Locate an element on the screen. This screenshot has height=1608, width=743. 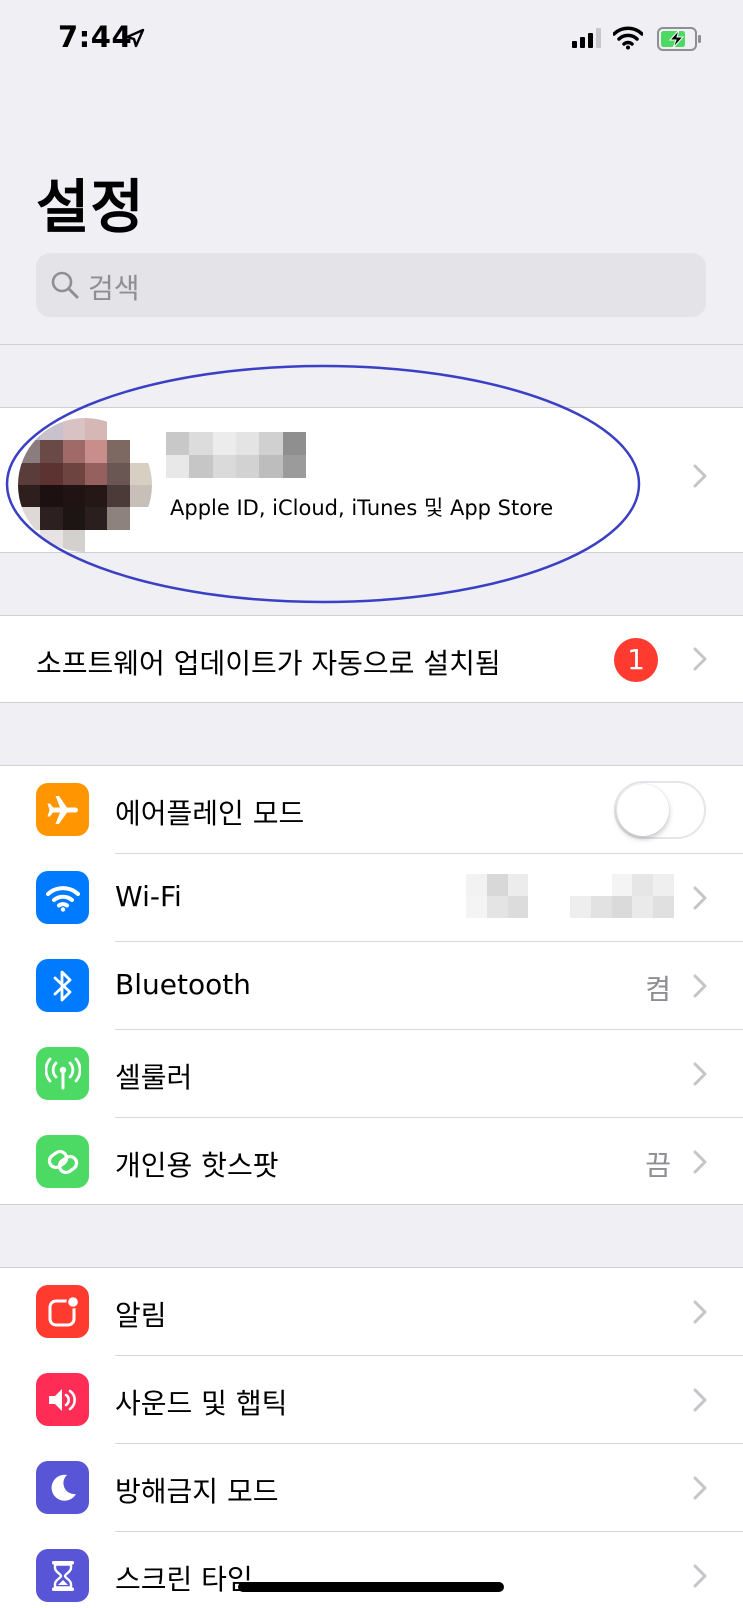
hotspot-row: 개인용 핫스팟 끔 is located at coordinates (371, 1162).